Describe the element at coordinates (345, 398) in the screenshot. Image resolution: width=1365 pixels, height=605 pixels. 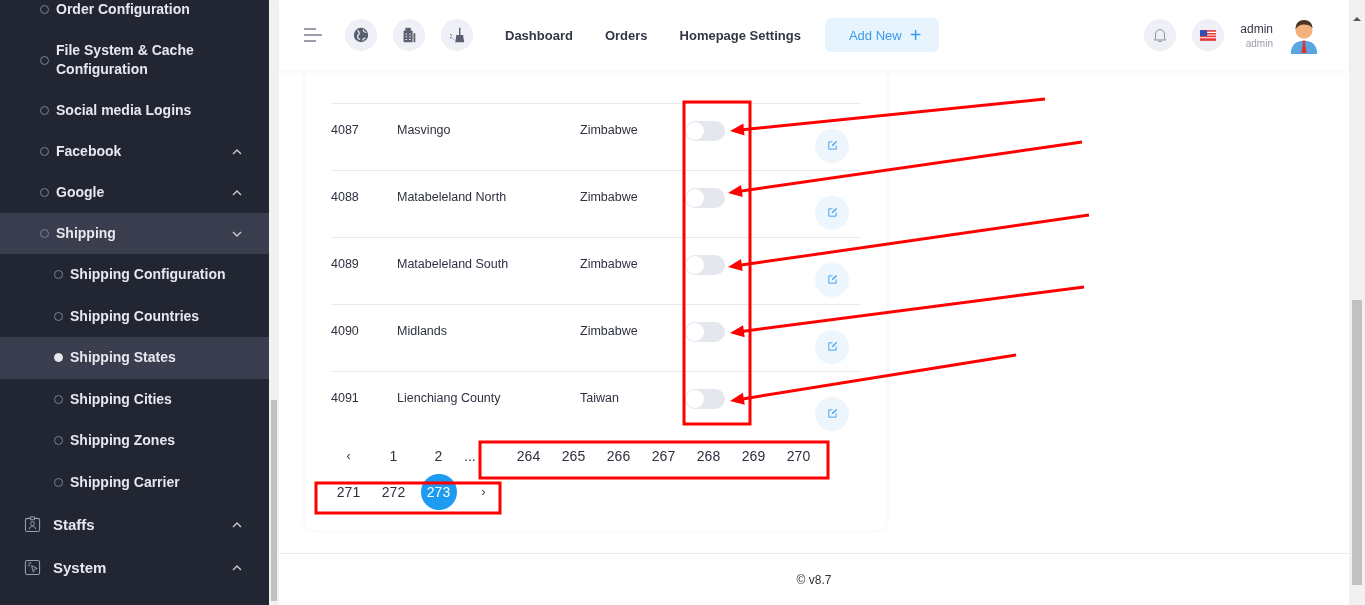
I see `table-cell-text: 4091` at that location.